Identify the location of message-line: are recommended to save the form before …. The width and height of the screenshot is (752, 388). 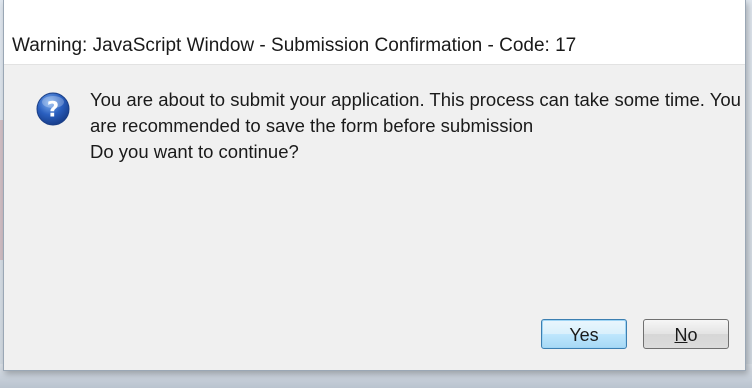
(312, 125).